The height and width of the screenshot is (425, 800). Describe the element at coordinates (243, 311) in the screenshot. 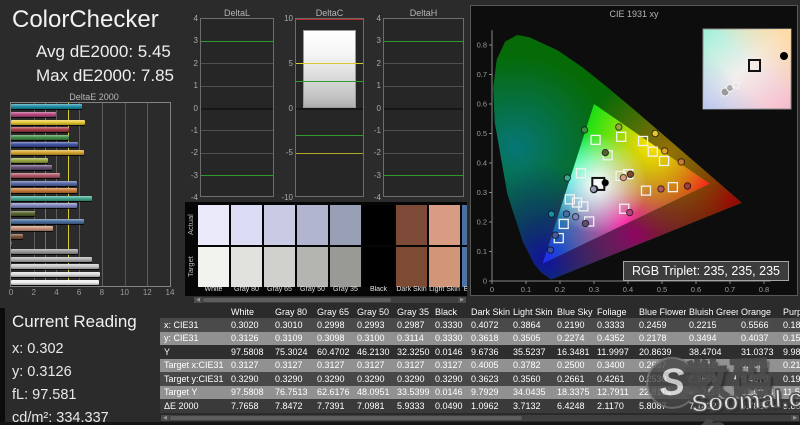

I see `col-header-white: White` at that location.